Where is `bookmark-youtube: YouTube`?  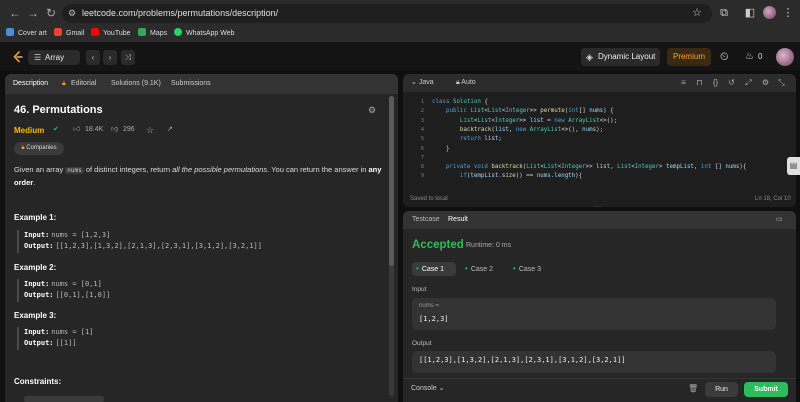
bookmark-youtube: YouTube is located at coordinates (111, 34).